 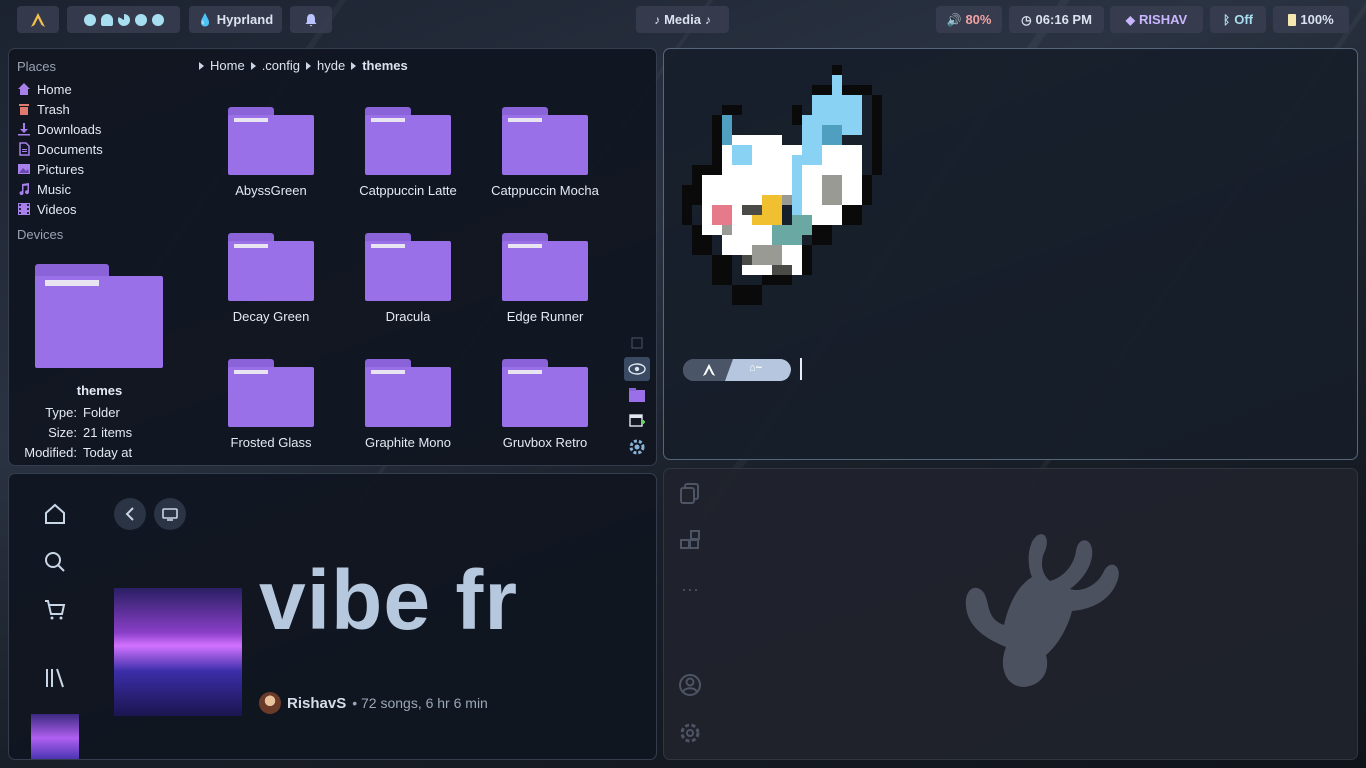 I want to click on pokemon-sprite, so click(x=782, y=185).